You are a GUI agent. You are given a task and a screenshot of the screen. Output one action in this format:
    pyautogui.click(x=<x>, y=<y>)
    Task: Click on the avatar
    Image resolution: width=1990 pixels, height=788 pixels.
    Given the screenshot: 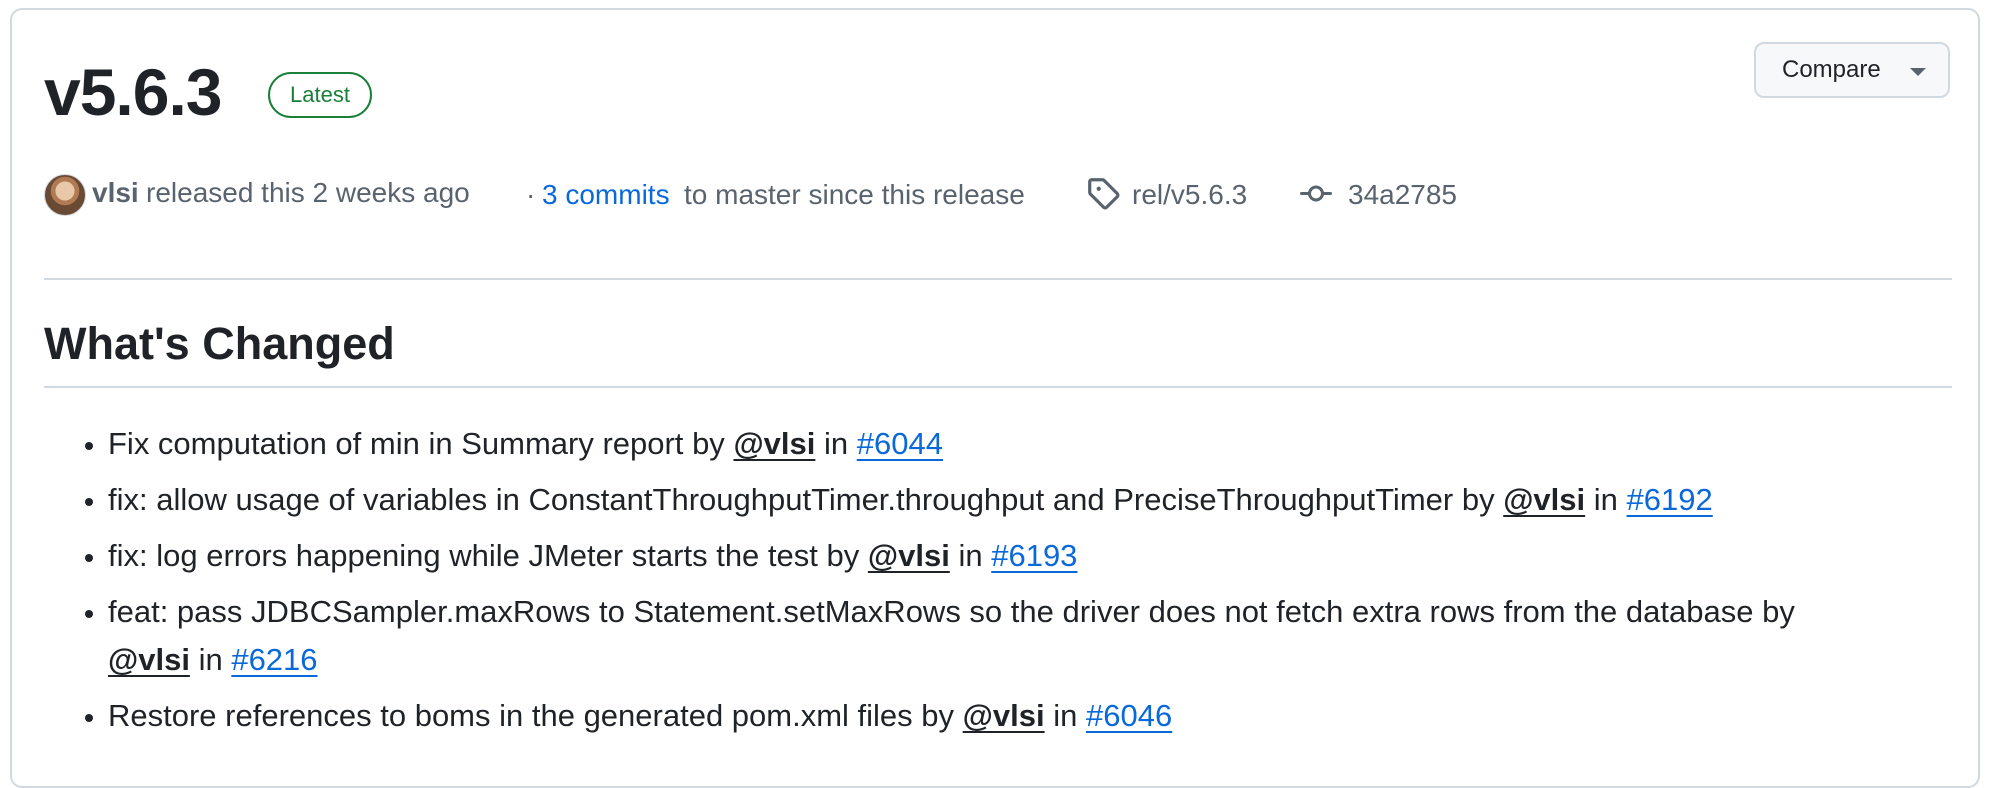 What is the action you would take?
    pyautogui.click(x=65, y=195)
    